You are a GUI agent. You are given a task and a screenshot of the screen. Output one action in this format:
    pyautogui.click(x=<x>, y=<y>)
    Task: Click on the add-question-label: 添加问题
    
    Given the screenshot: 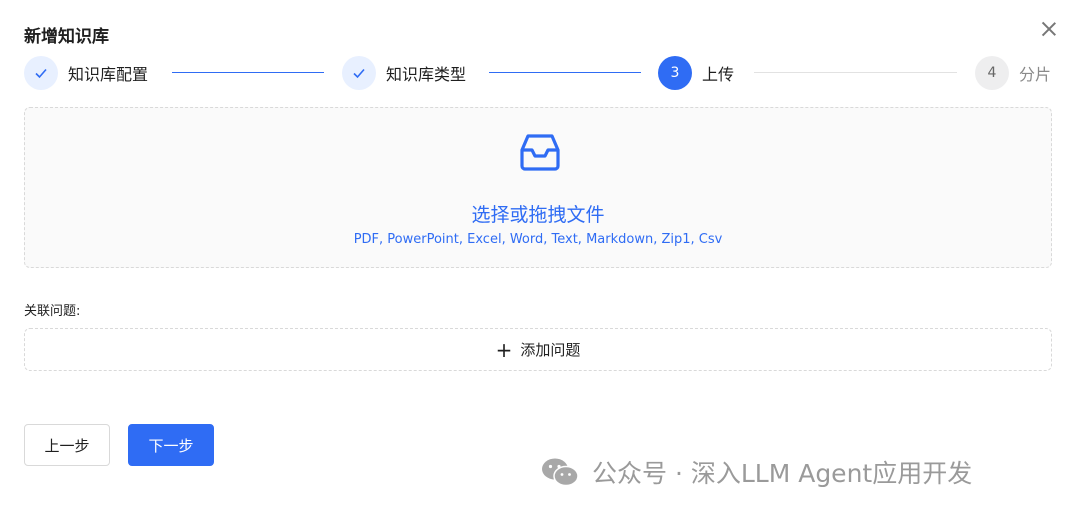 What is the action you would take?
    pyautogui.click(x=550, y=350)
    